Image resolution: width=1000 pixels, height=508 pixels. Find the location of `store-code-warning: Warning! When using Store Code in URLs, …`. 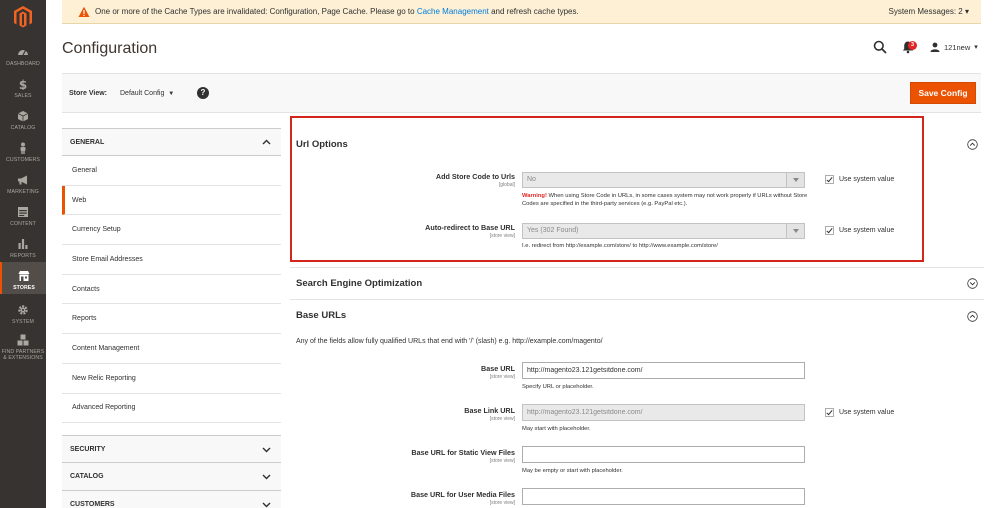

store-code-warning: Warning! When using Store Code in URLs, … is located at coordinates (665, 200).